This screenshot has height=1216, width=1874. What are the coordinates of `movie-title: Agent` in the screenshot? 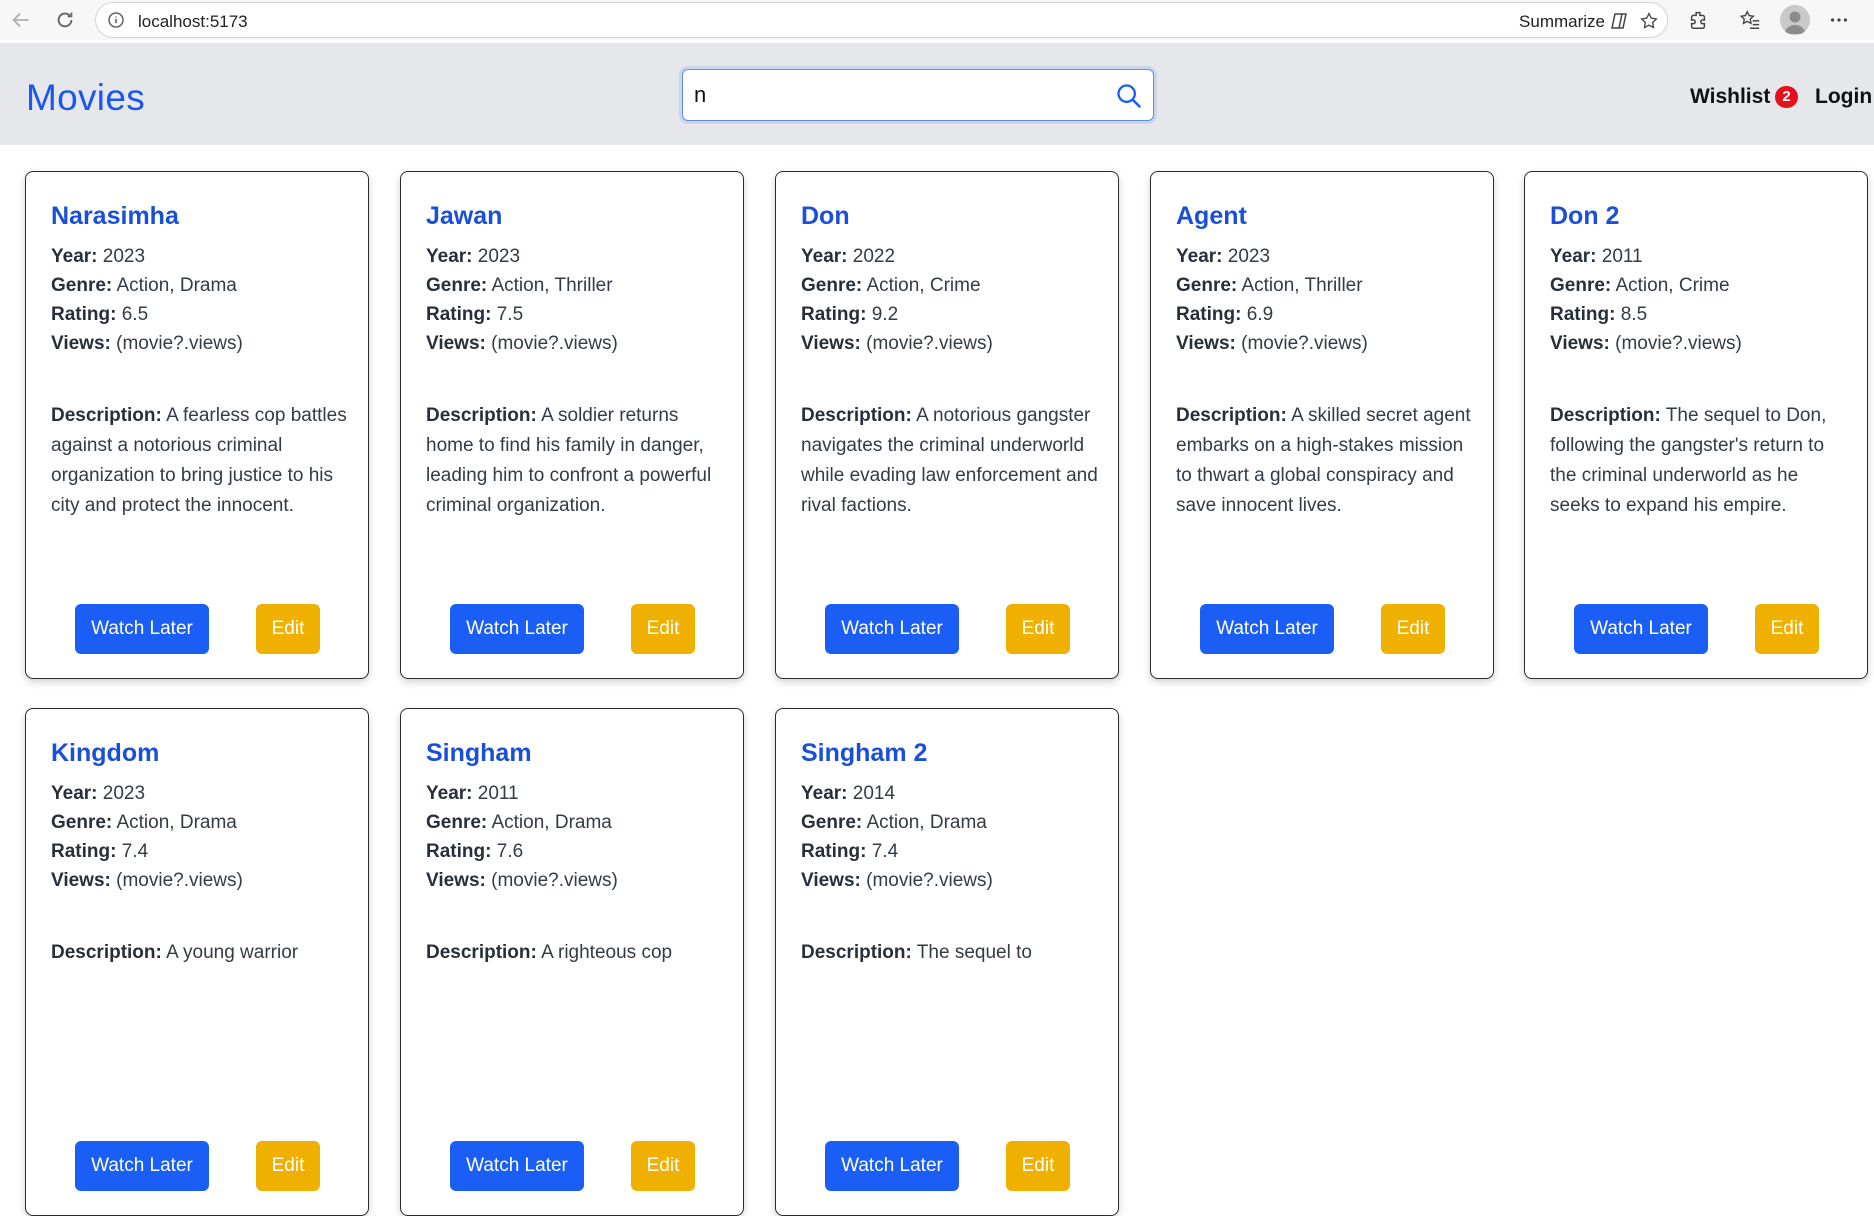 It's located at (1211, 216).